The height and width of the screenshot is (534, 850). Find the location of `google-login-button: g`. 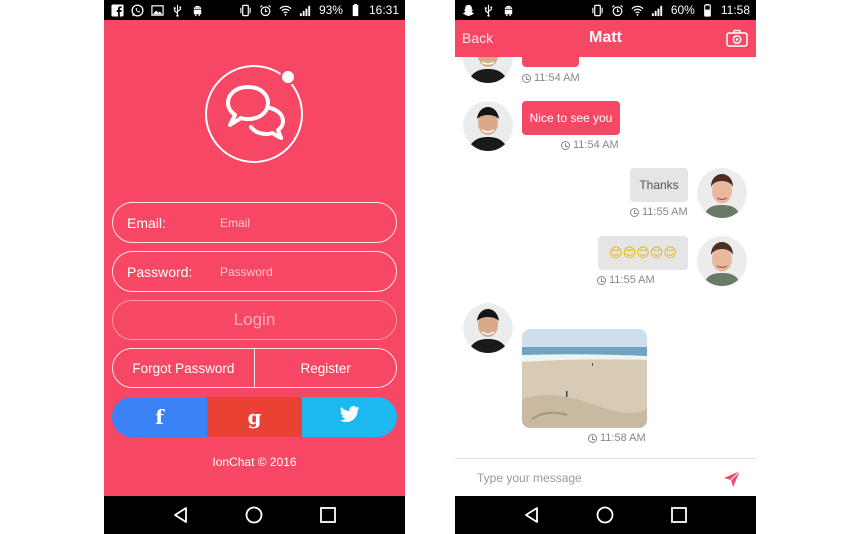

google-login-button: g is located at coordinates (254, 417).